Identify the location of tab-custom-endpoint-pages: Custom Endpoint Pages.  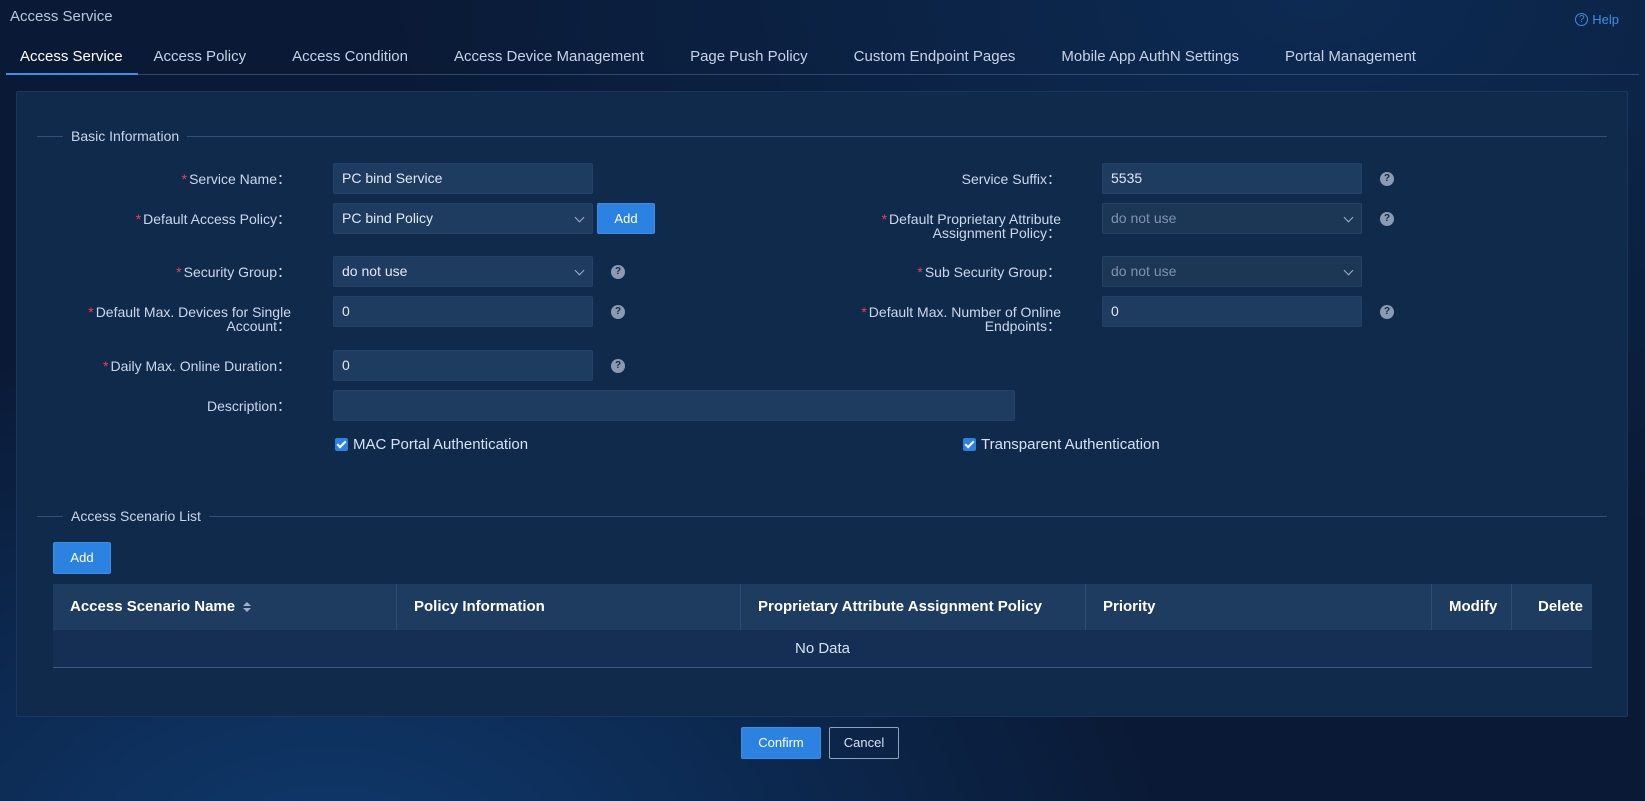
(935, 59).